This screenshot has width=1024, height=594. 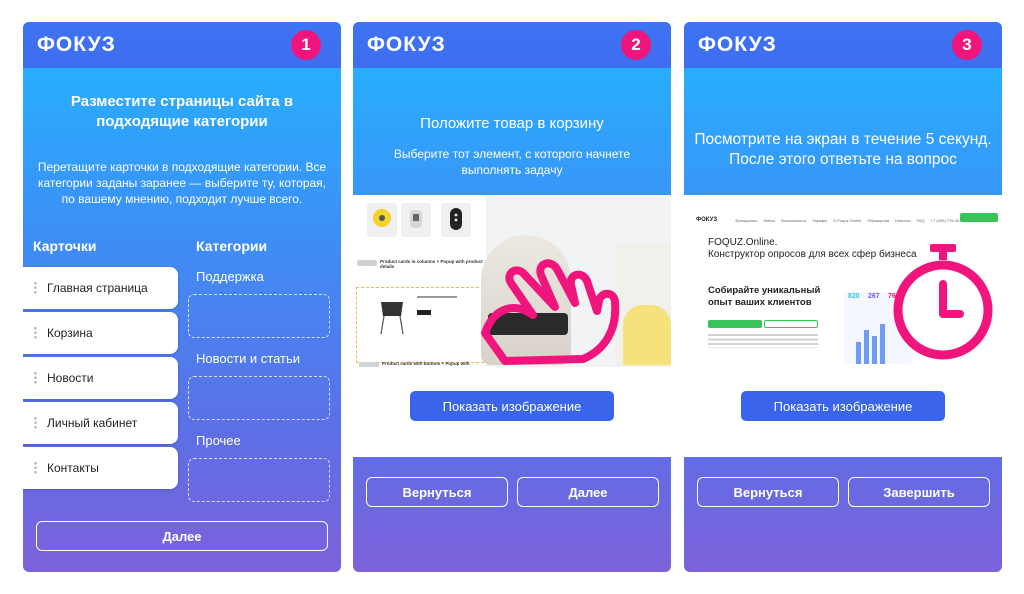 What do you see at coordinates (874, 296) in the screenshot?
I see `site-stat: 267` at bounding box center [874, 296].